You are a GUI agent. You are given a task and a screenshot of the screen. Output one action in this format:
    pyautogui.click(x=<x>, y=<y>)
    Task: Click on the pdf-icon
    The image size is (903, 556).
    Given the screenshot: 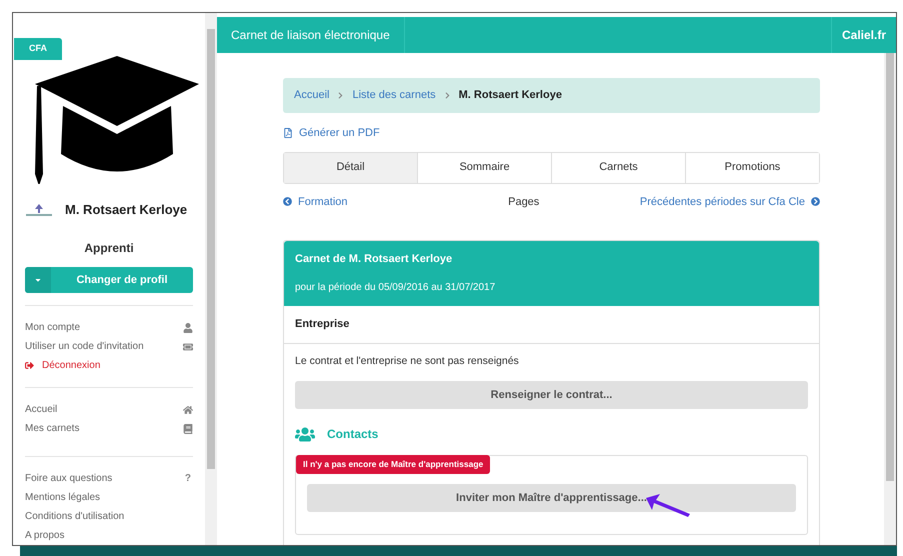 What is the action you would take?
    pyautogui.click(x=288, y=133)
    